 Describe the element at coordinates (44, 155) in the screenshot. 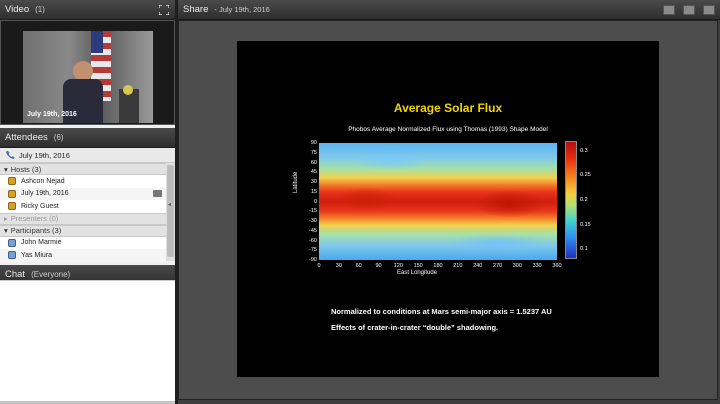

I see `meeting-label: July 19th, 2016` at that location.